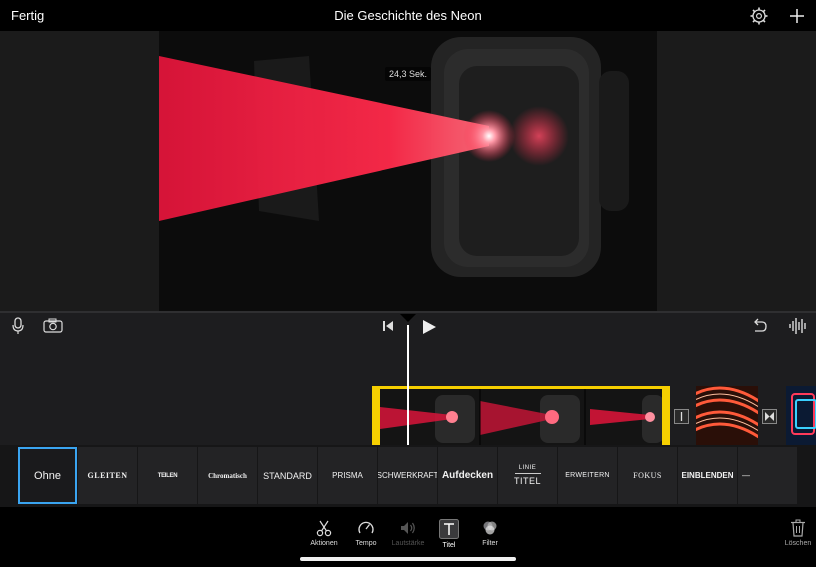  Describe the element at coordinates (587, 475) in the screenshot. I see `title-style-erweitern: ERWEITERN` at that location.